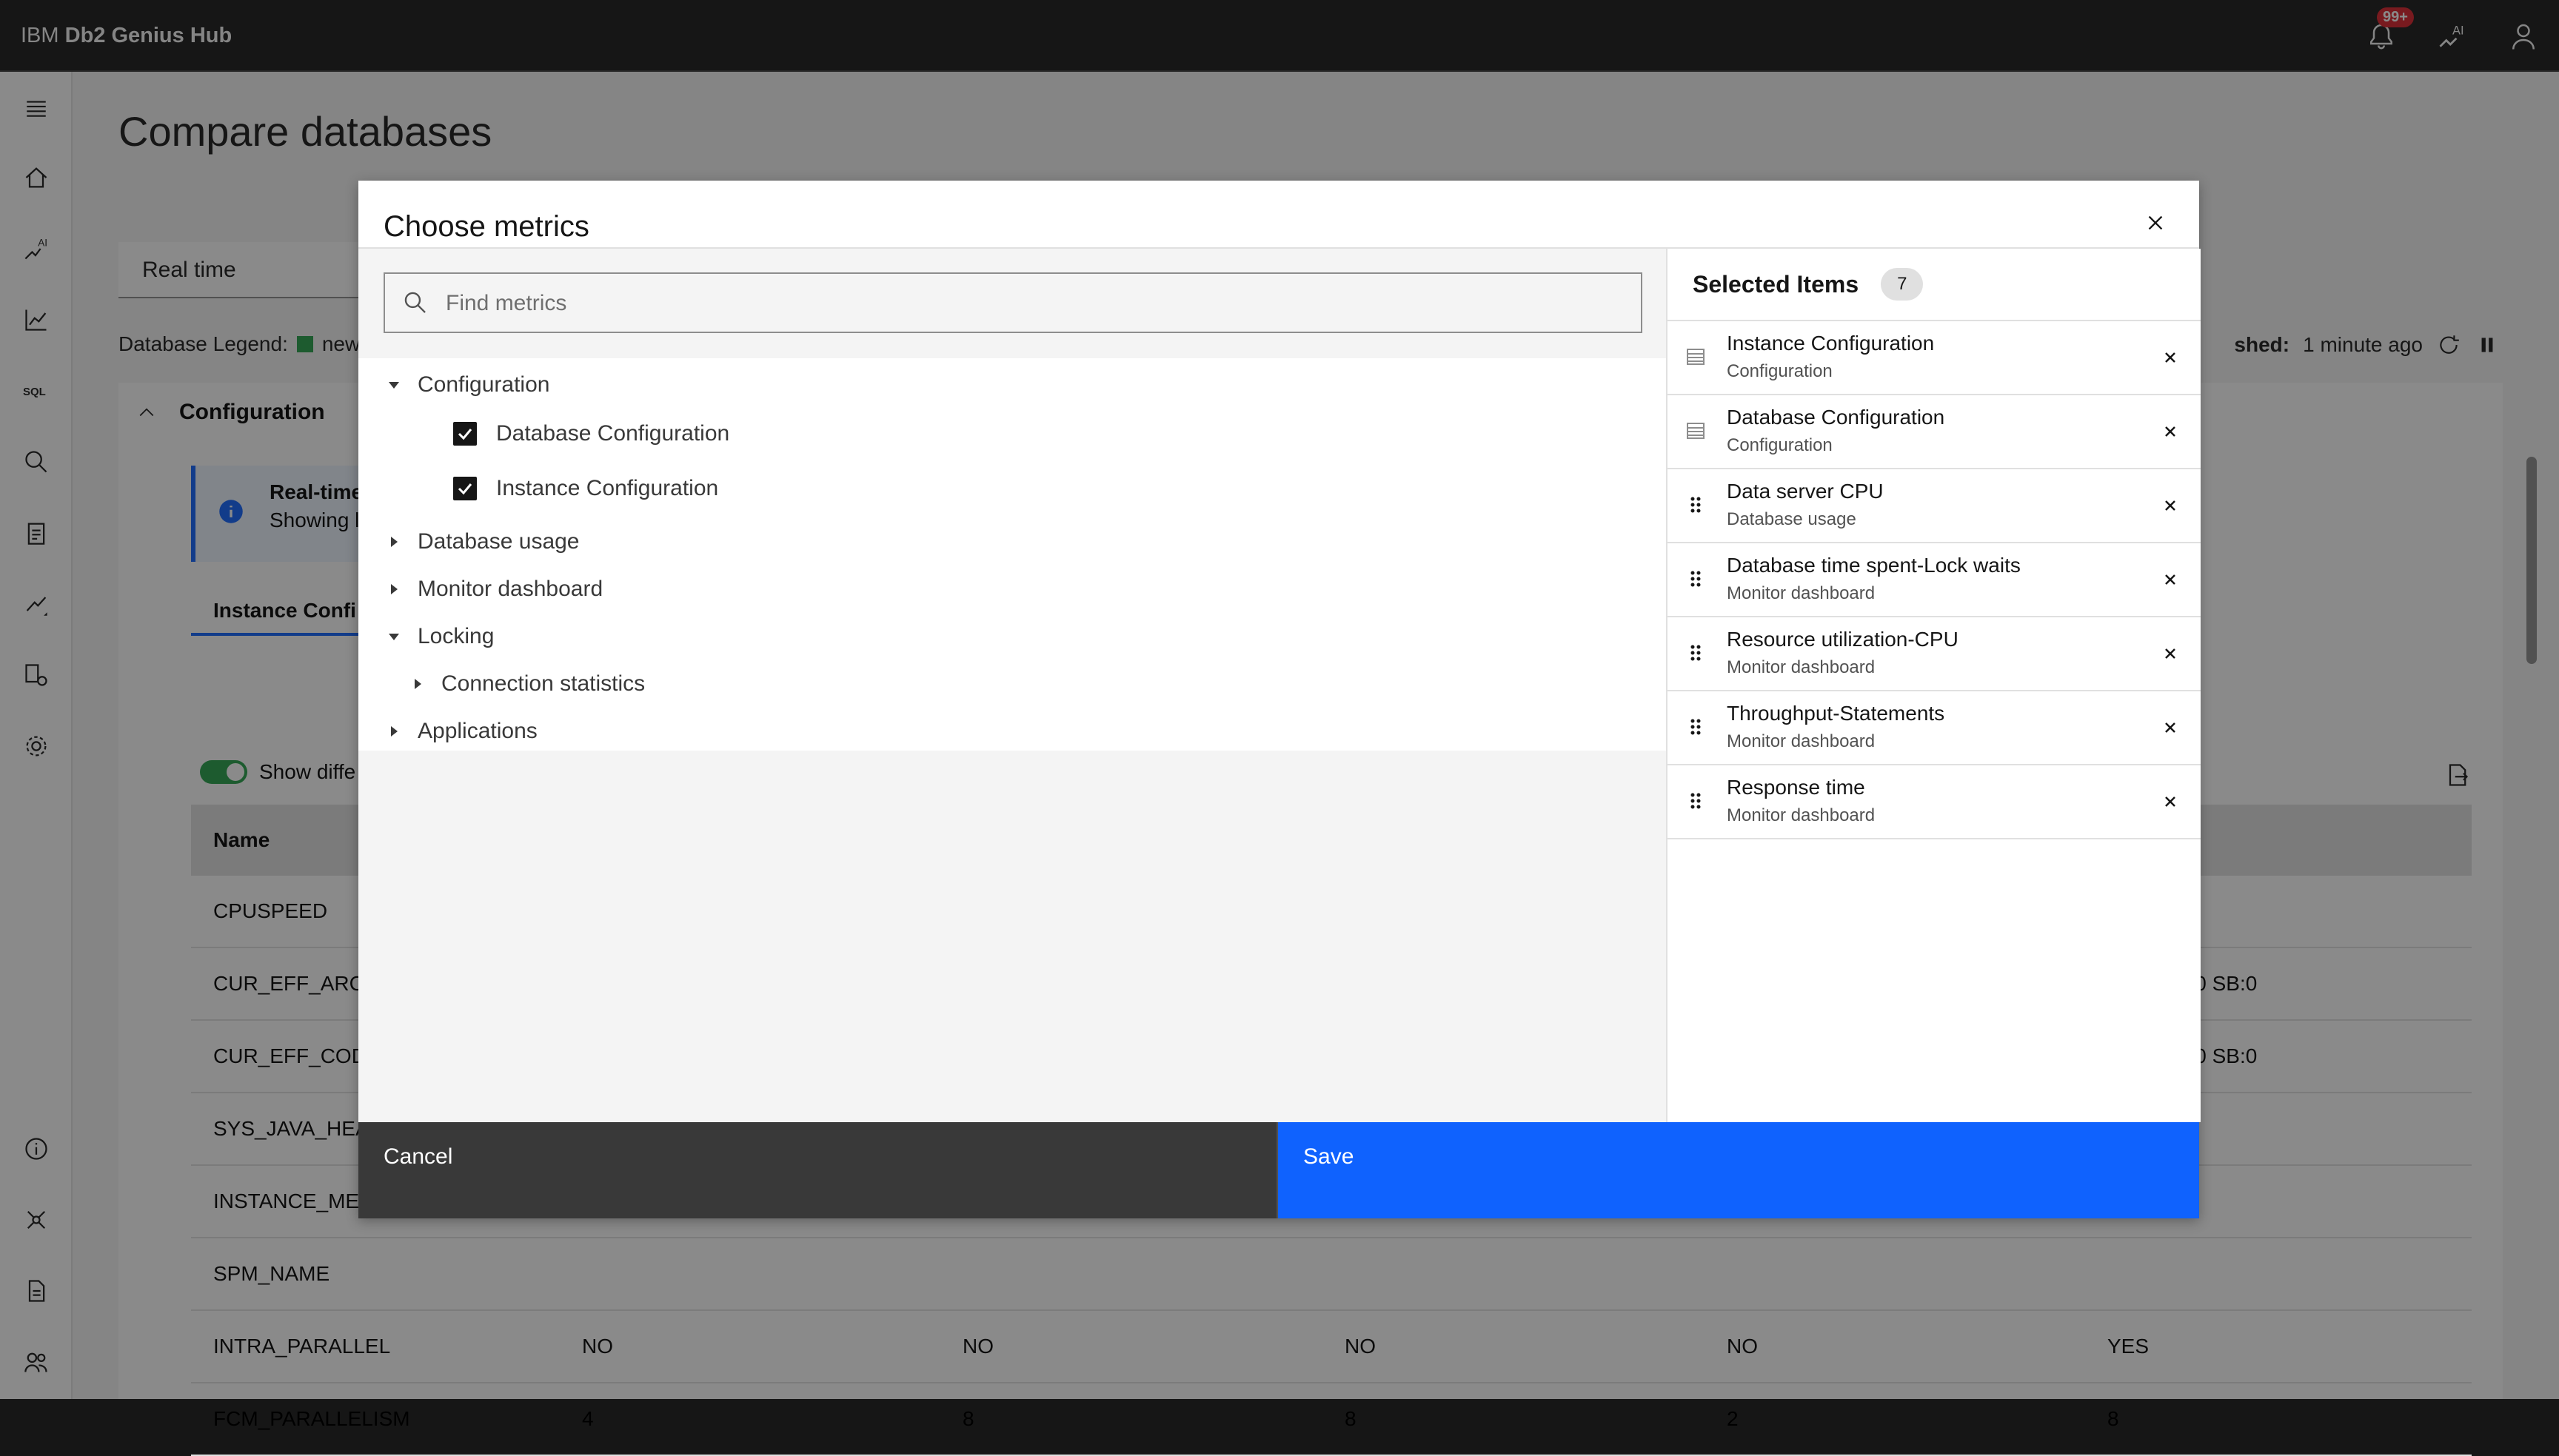 Image resolution: width=2559 pixels, height=1456 pixels. I want to click on selected-item: Response time Monitor dashboard, so click(1934, 801).